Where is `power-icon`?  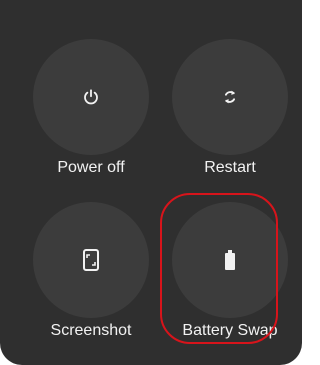 power-icon is located at coordinates (91, 97).